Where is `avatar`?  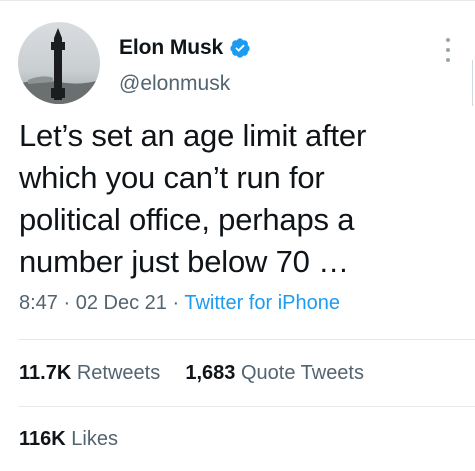
avatar is located at coordinates (59, 63).